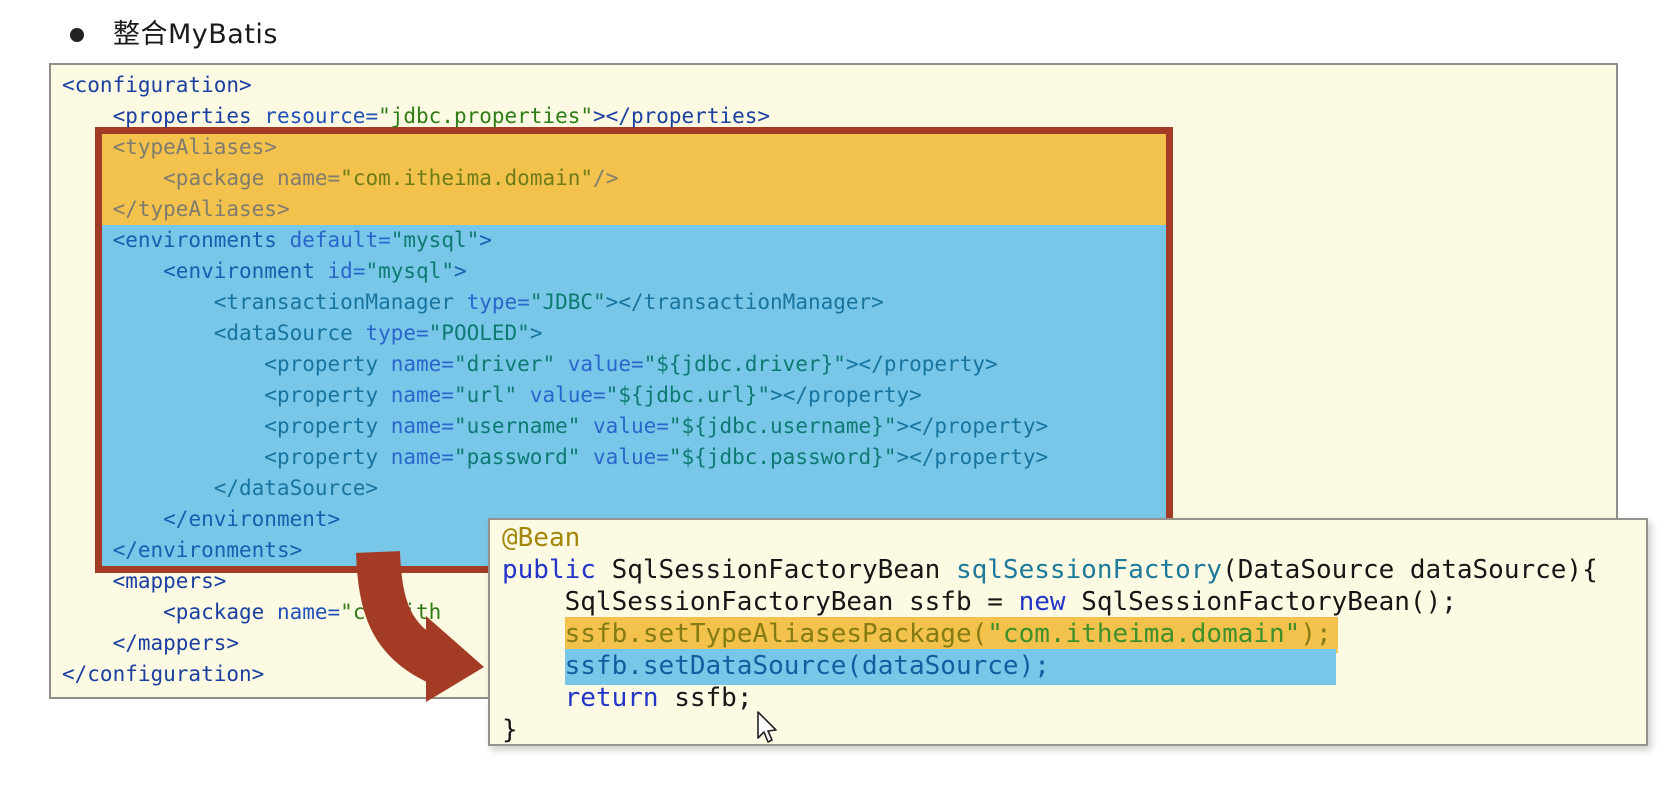  I want to click on code-token: ssfb.setTypeAliasesPackage(, so click(776, 634).